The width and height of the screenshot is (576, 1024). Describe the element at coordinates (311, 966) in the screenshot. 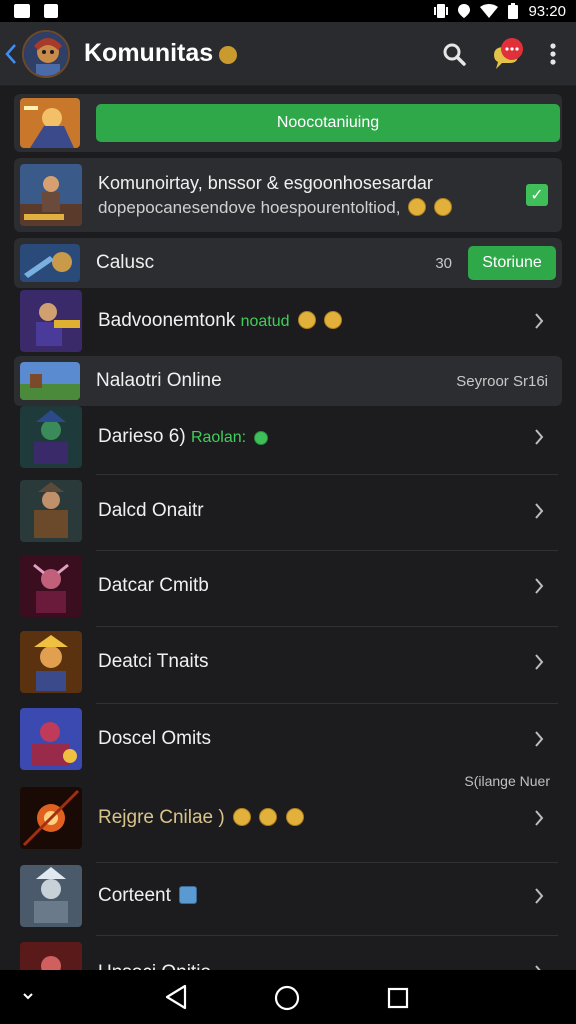

I see `row12-title: Unsoci Onitio` at that location.